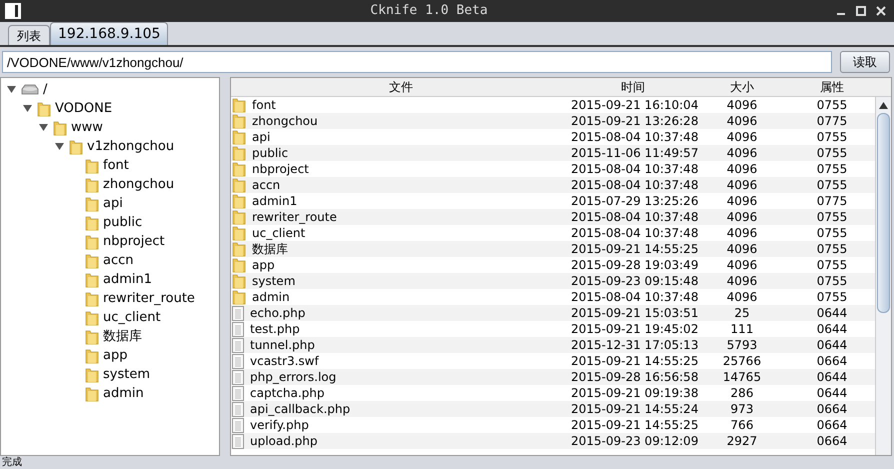 The height and width of the screenshot is (469, 894). What do you see at coordinates (633, 313) in the screenshot?
I see `time-cell-text: 2015-09-21 15:03:51` at bounding box center [633, 313].